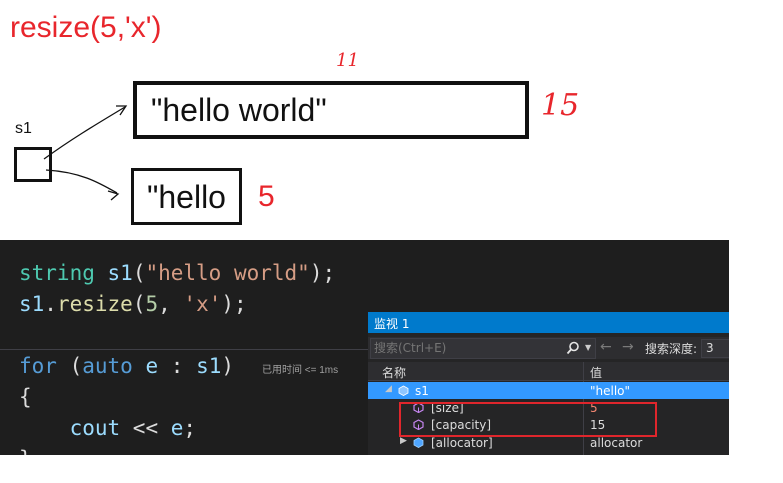 The width and height of the screenshot is (783, 483). I want to click on code-line-1: string s1("hello world");, so click(177, 273).